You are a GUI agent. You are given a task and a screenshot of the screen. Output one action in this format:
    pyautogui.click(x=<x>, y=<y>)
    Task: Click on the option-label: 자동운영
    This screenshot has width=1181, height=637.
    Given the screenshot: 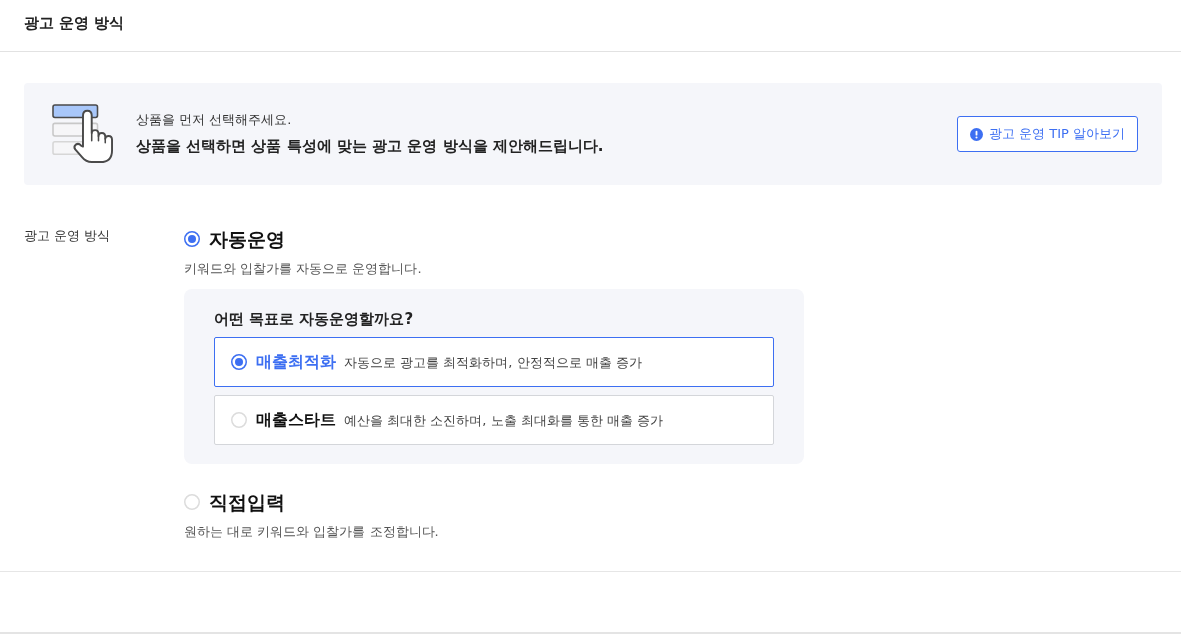 What is the action you would take?
    pyautogui.click(x=247, y=239)
    